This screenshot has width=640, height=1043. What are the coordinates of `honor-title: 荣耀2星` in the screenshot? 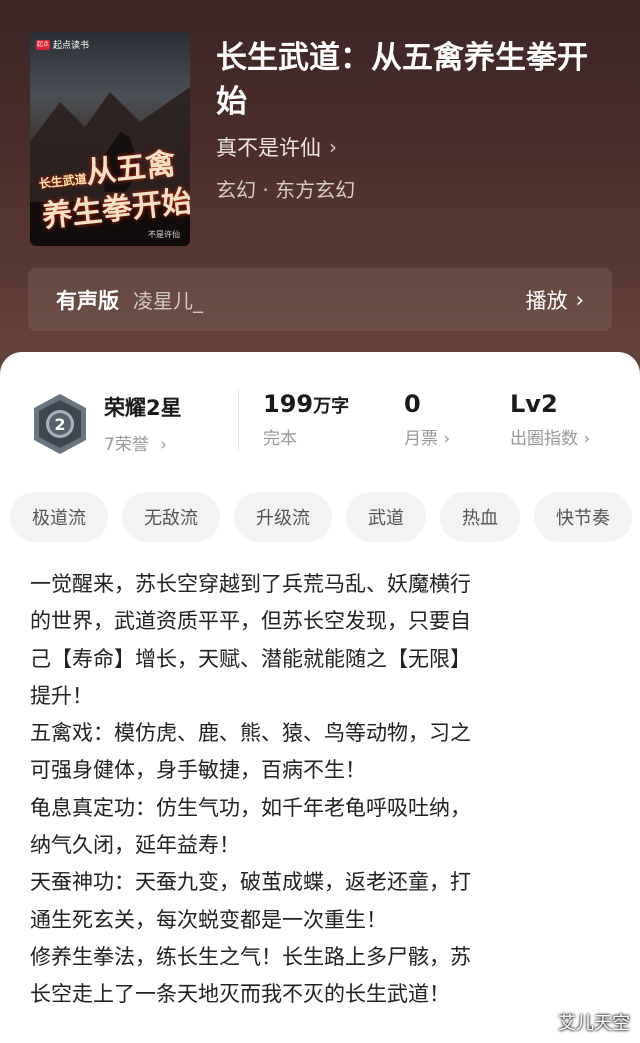 It's located at (143, 408).